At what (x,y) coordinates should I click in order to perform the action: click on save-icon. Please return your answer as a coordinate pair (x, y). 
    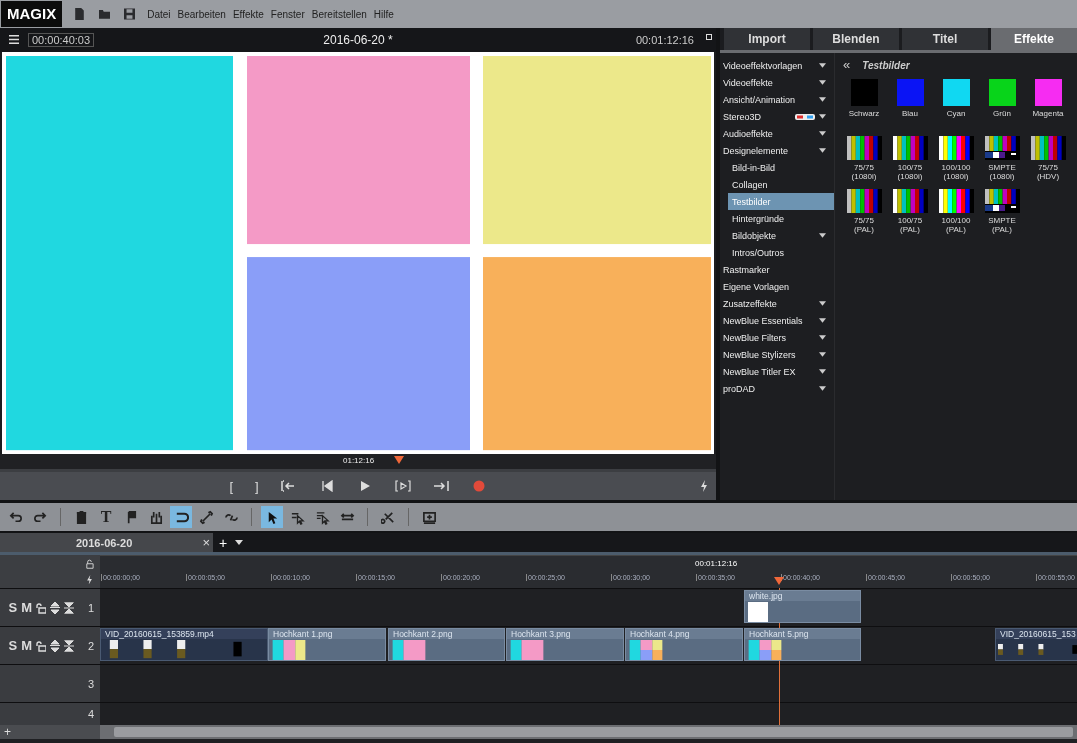
    Looking at the image, I should click on (130, 14).